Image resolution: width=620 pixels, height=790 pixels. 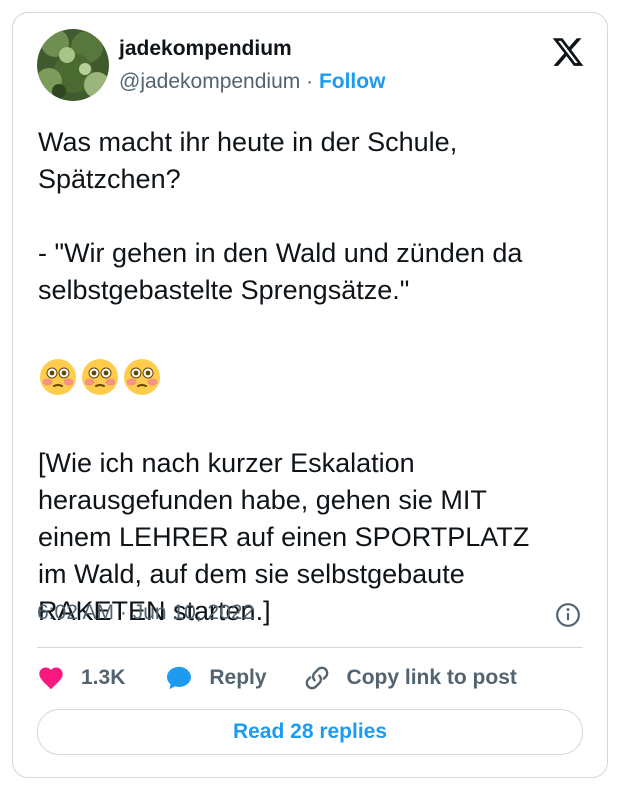 What do you see at coordinates (248, 142) in the screenshot?
I see `tweet-line: Was macht ihr heute in der Schule,` at bounding box center [248, 142].